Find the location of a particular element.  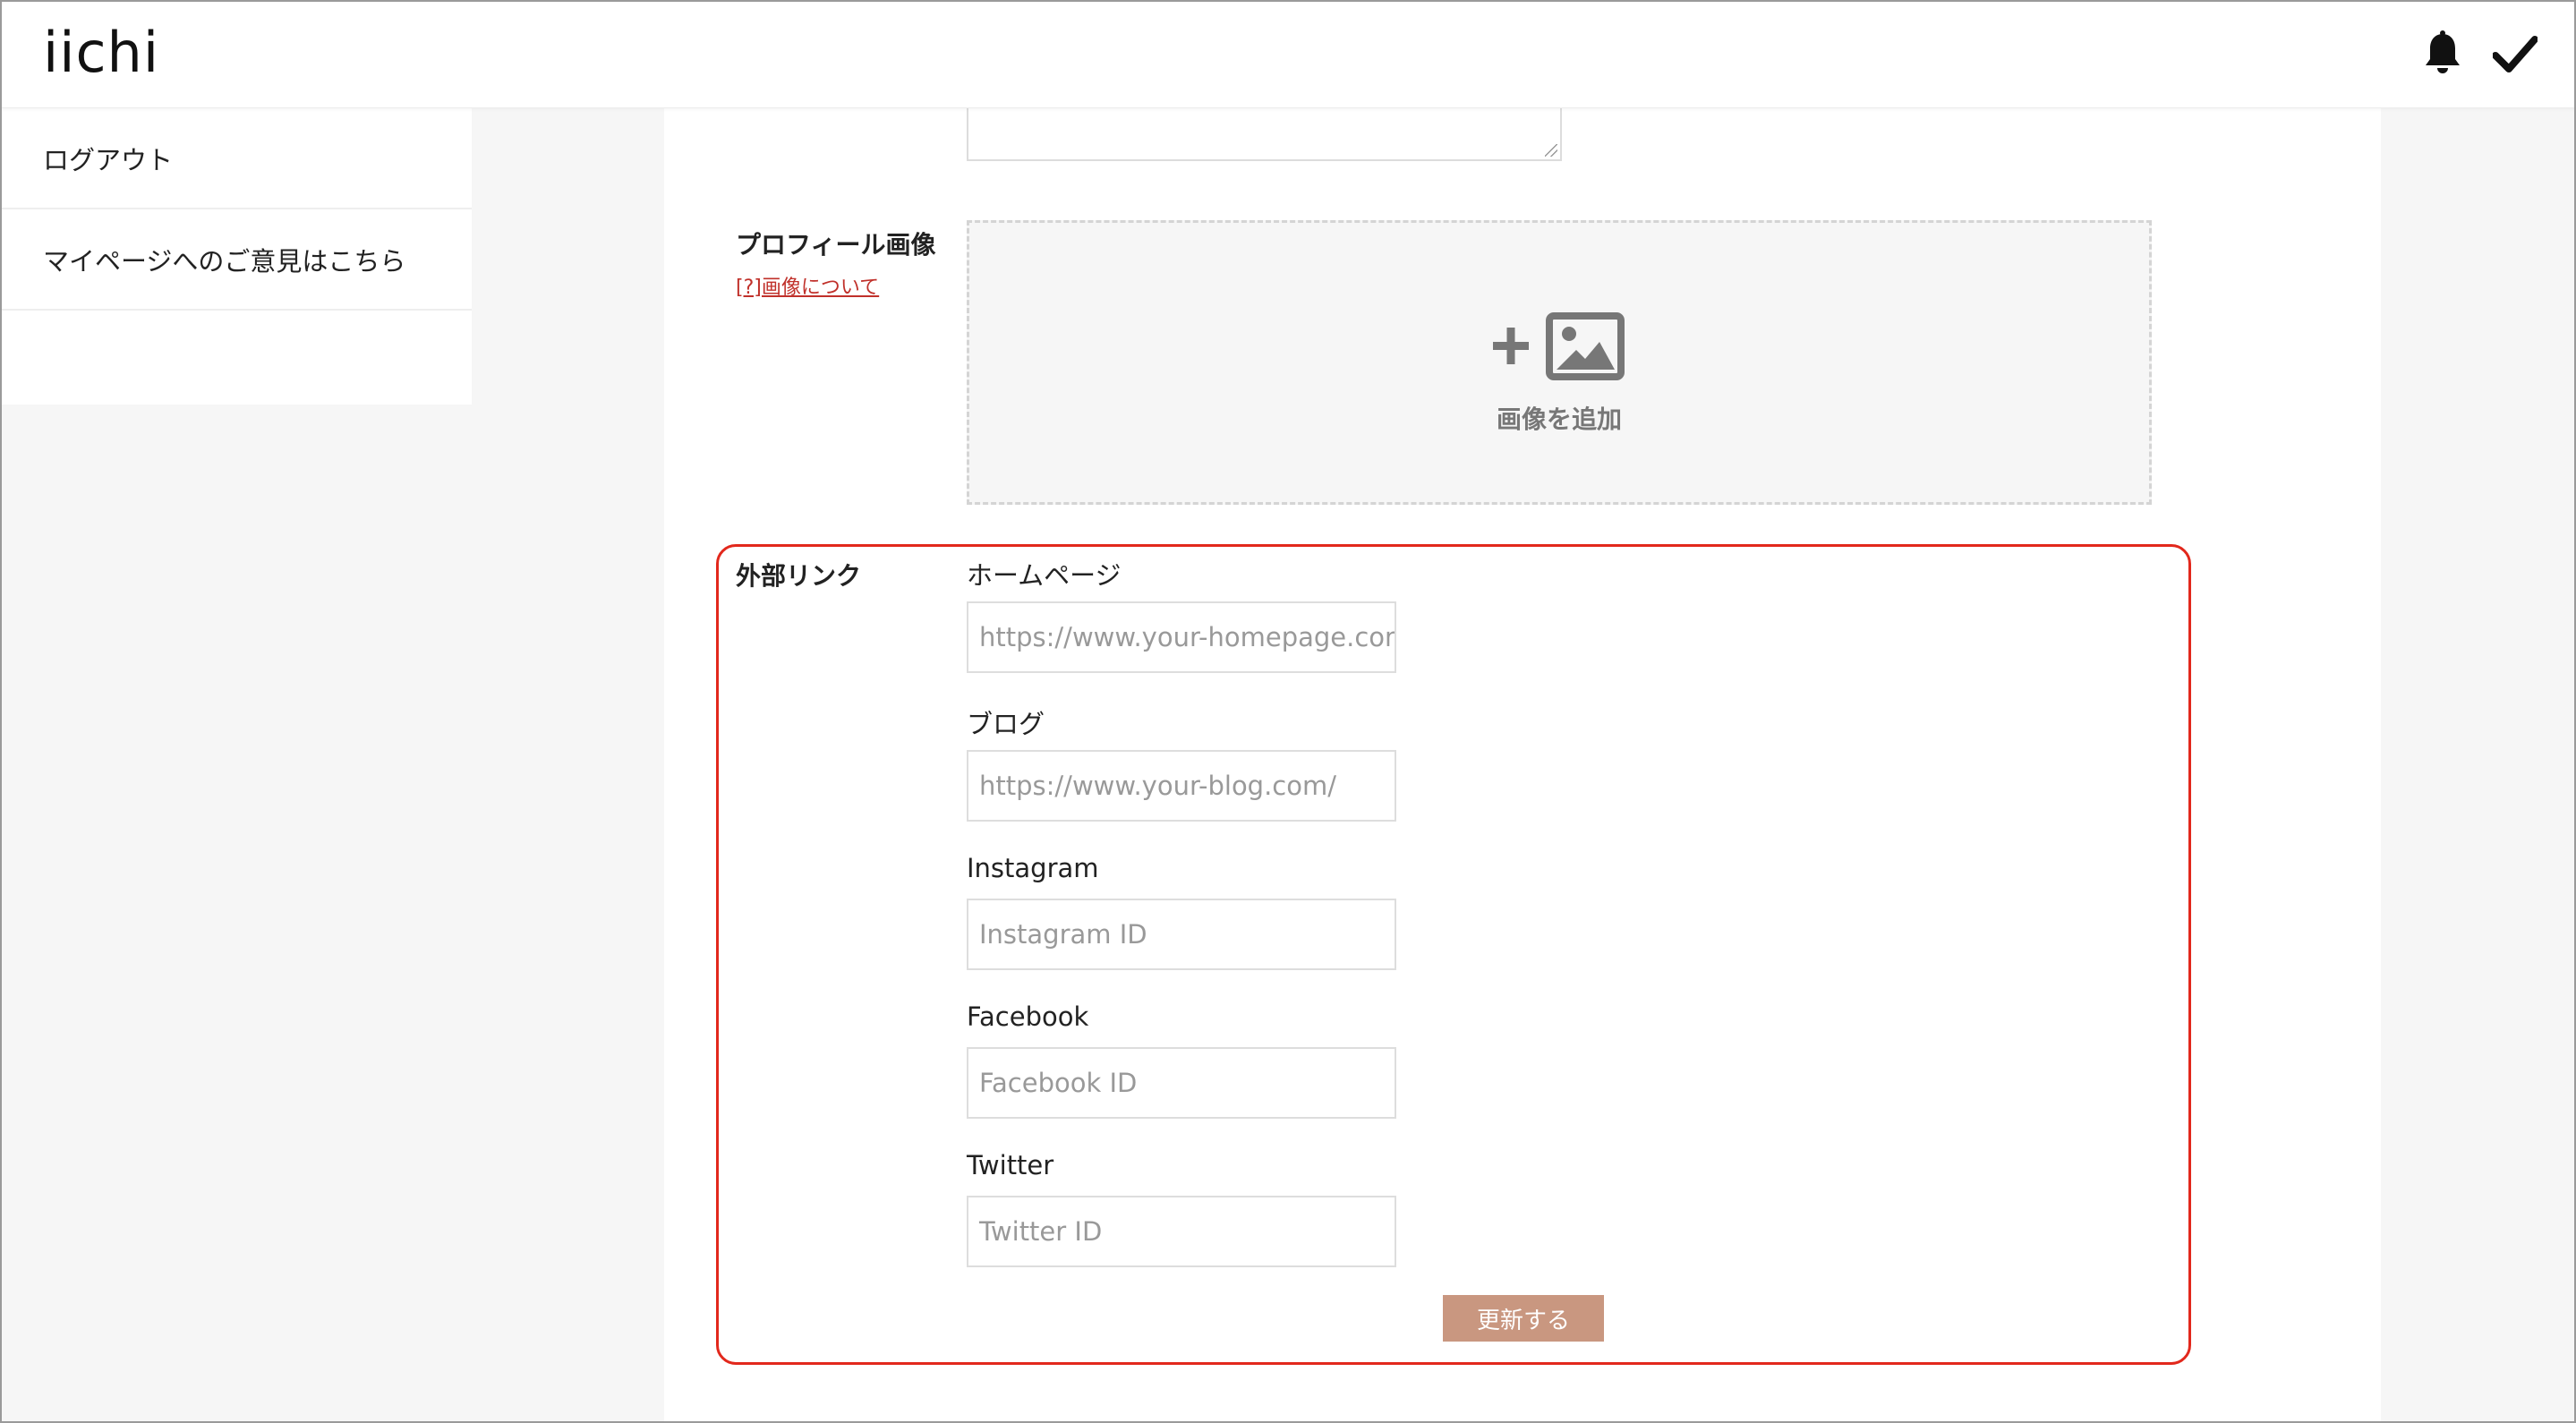

image-help-link: [?]画像について is located at coordinates (807, 285).